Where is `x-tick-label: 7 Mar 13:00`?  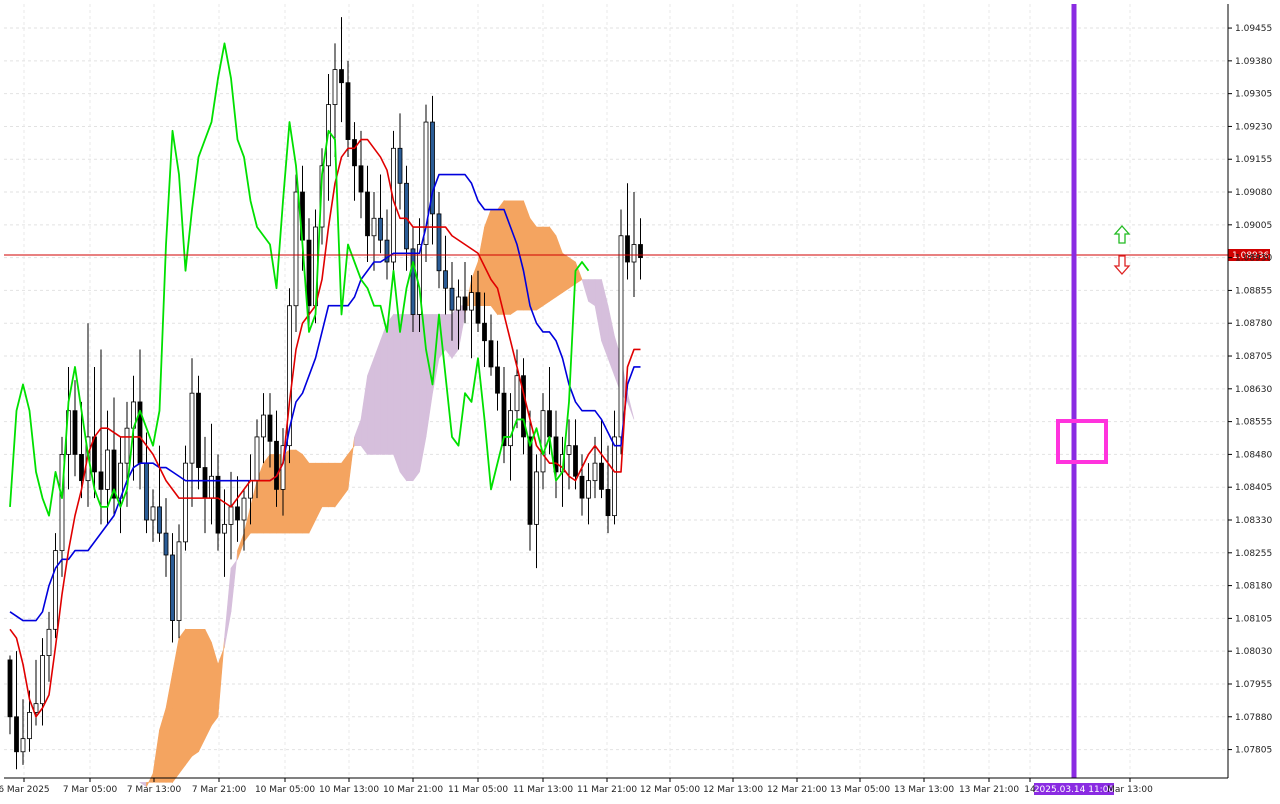
x-tick-label: 7 Mar 13:00 is located at coordinates (154, 790).